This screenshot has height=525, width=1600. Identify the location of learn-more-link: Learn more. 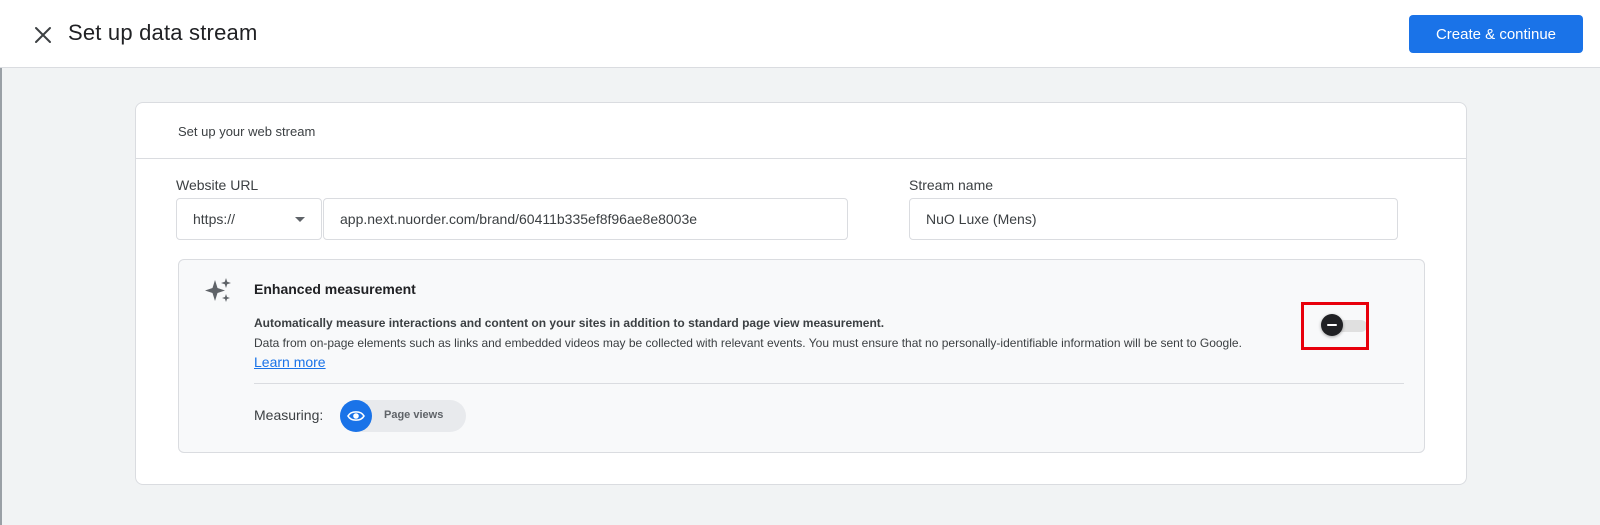
(290, 362).